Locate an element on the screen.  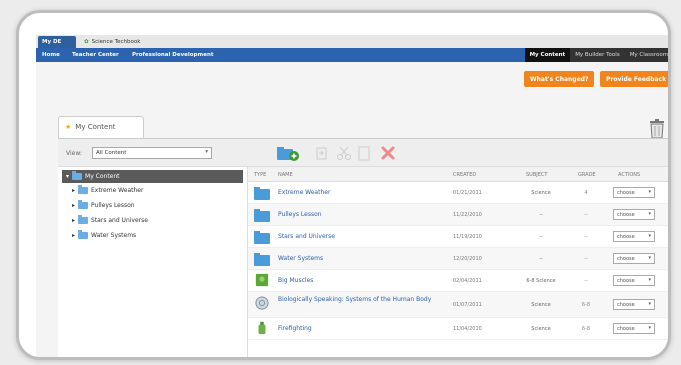
view-select-value: All Content is located at coordinates (111, 153).